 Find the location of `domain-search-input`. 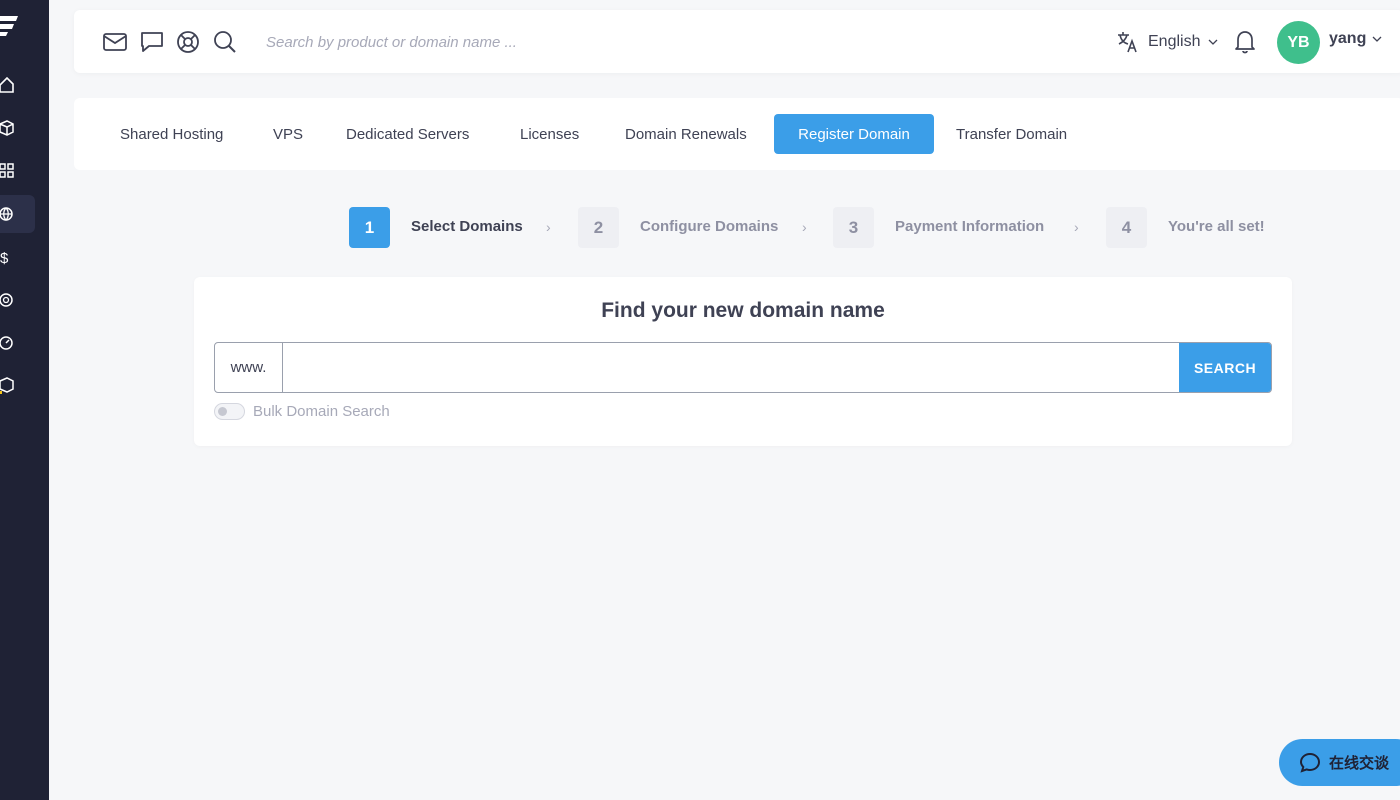

domain-search-input is located at coordinates (731, 367).